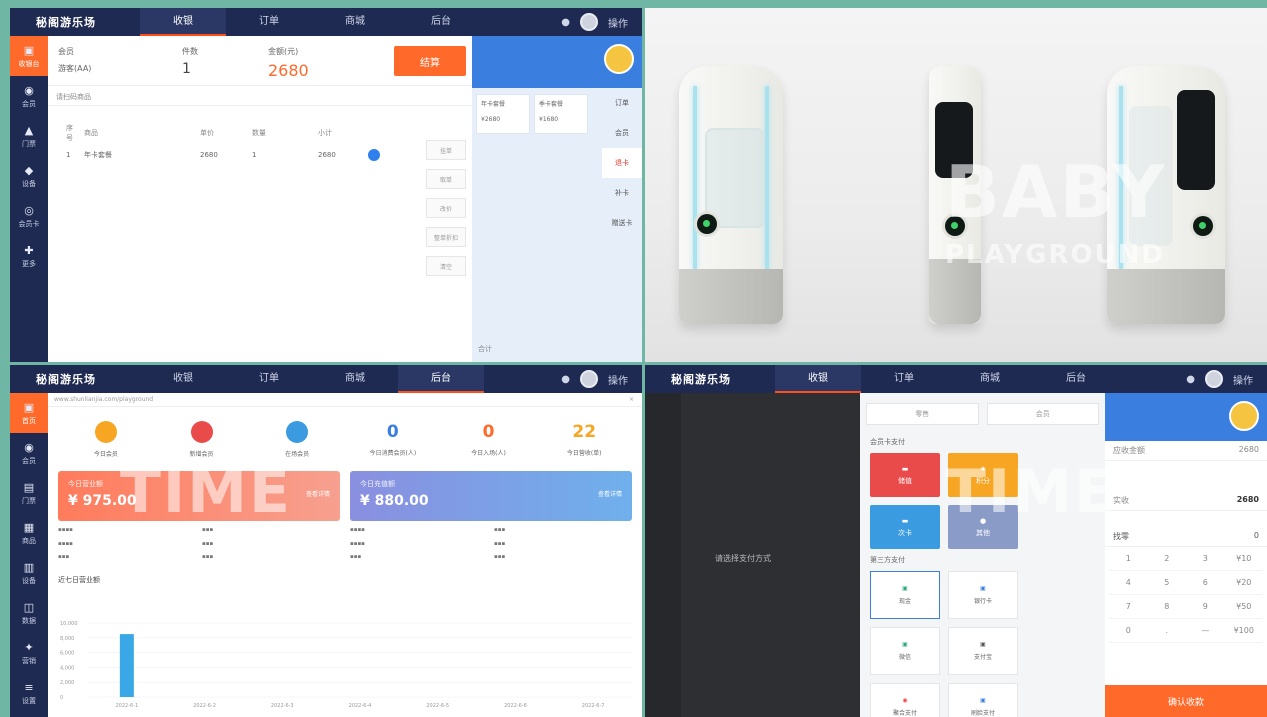  I want to click on pay-bankcard: ▣ 银行卡, so click(983, 595).